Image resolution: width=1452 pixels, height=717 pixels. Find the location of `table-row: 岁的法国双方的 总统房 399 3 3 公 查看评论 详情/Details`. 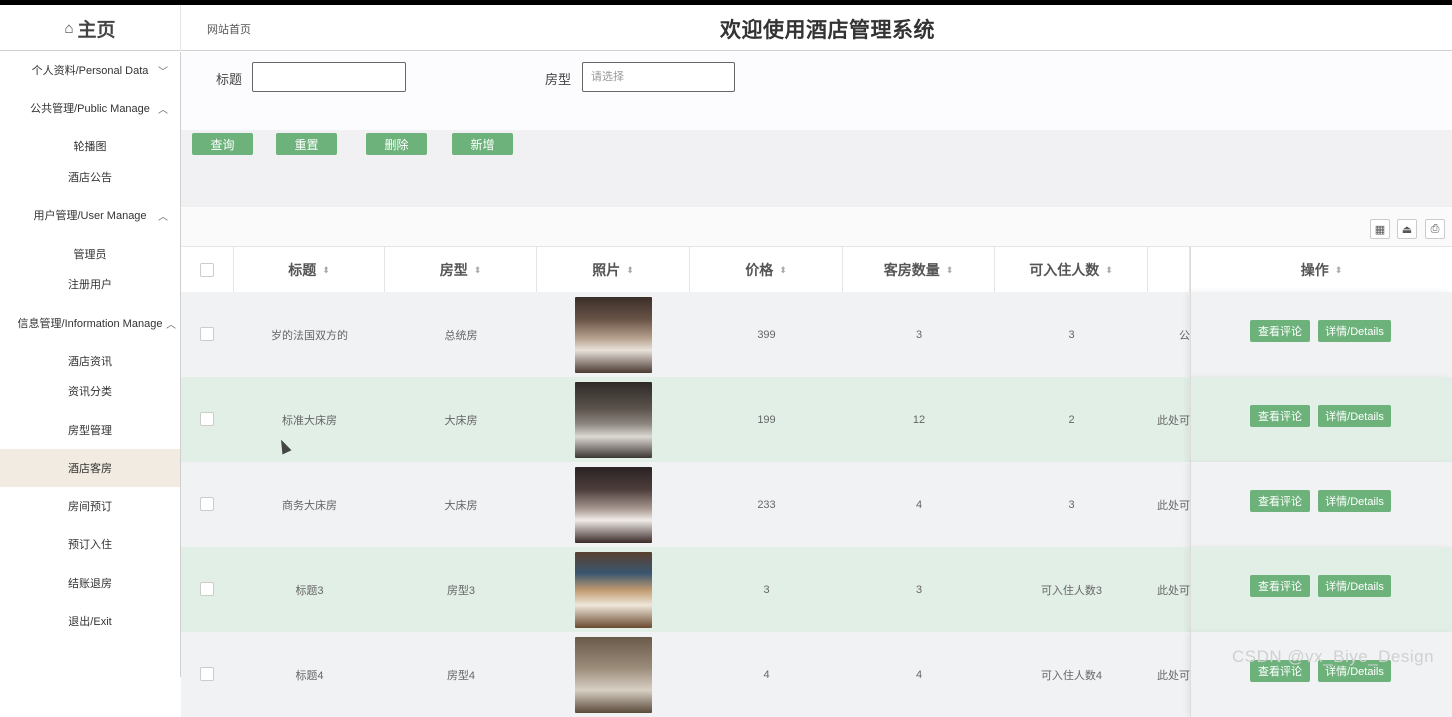

table-row: 岁的法国双方的 总统房 399 3 3 公 查看评论 详情/Details is located at coordinates (816, 334).